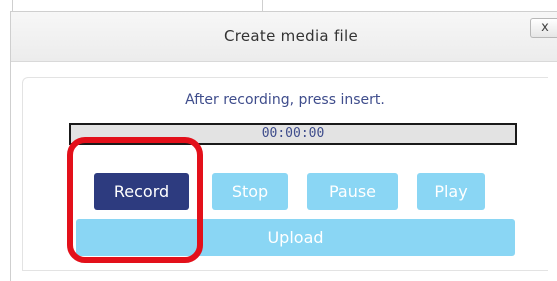 This screenshot has width=557, height=281. Describe the element at coordinates (451, 191) in the screenshot. I see `play-button: Play` at that location.